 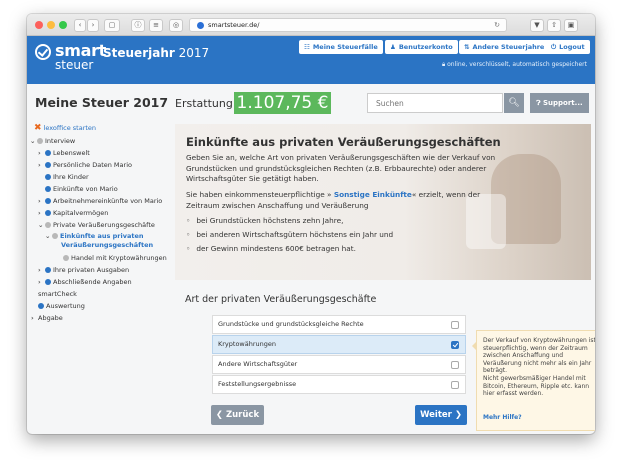 I want to click on sonstige-einkuenfte-link: Sonstige Einkünfte, so click(x=373, y=194).